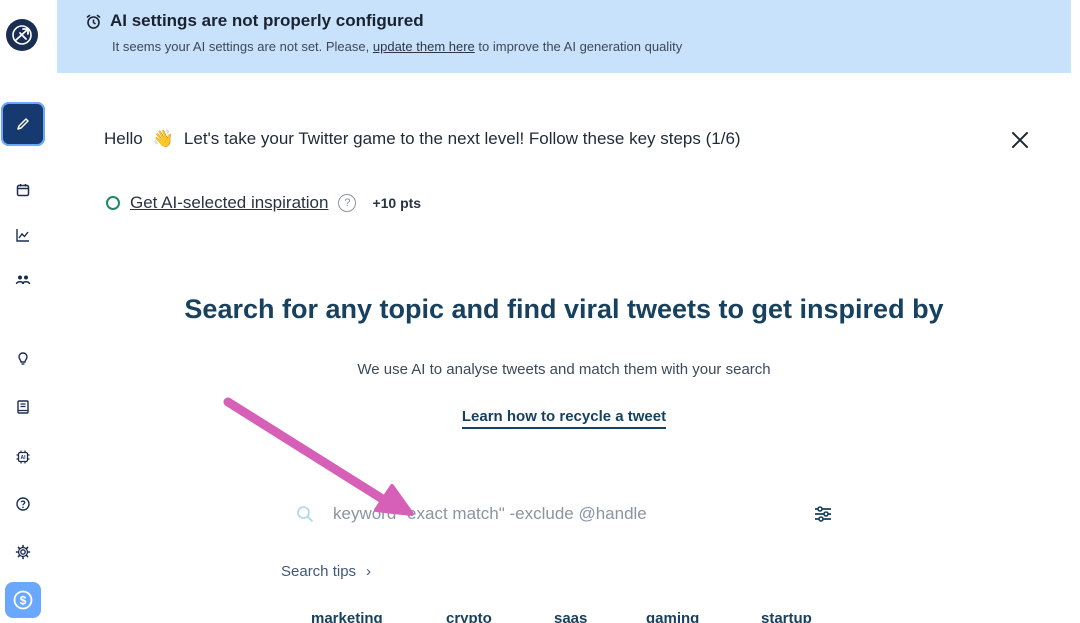 This screenshot has height=623, width=1080. I want to click on learn-link-row: Learn how to recycle a tweet, so click(540, 418).